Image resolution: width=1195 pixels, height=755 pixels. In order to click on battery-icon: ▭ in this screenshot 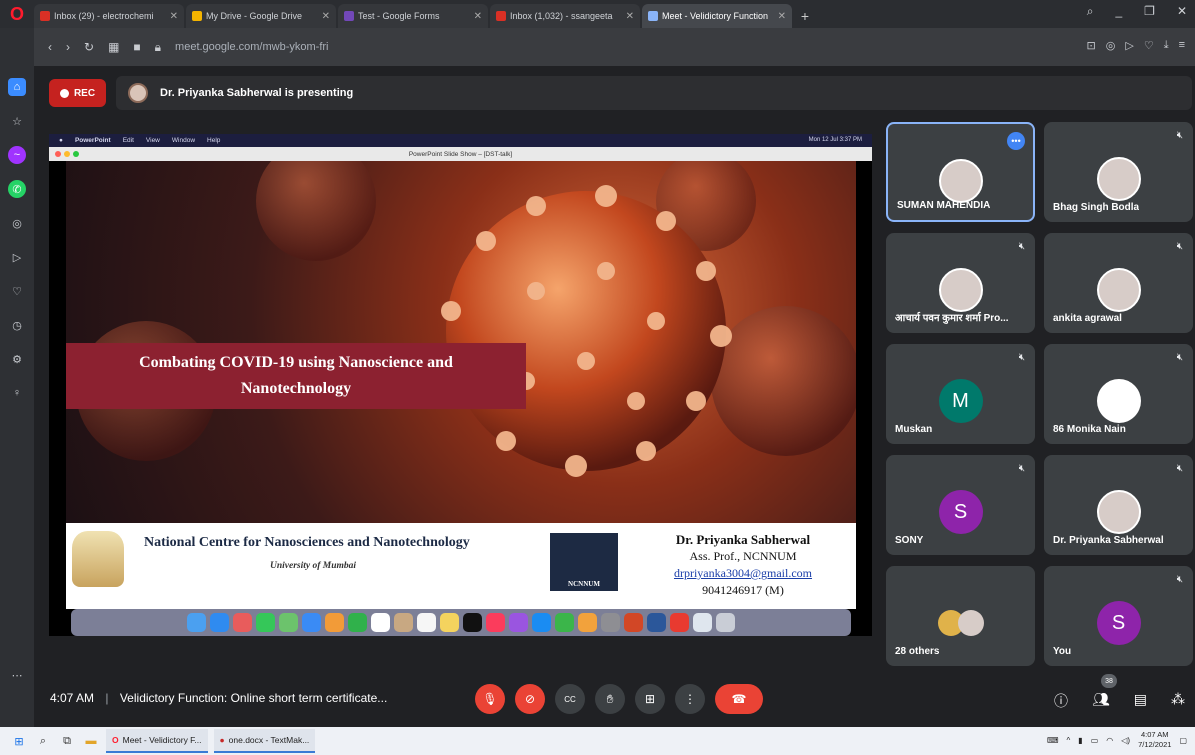, I will do `click(1095, 740)`.